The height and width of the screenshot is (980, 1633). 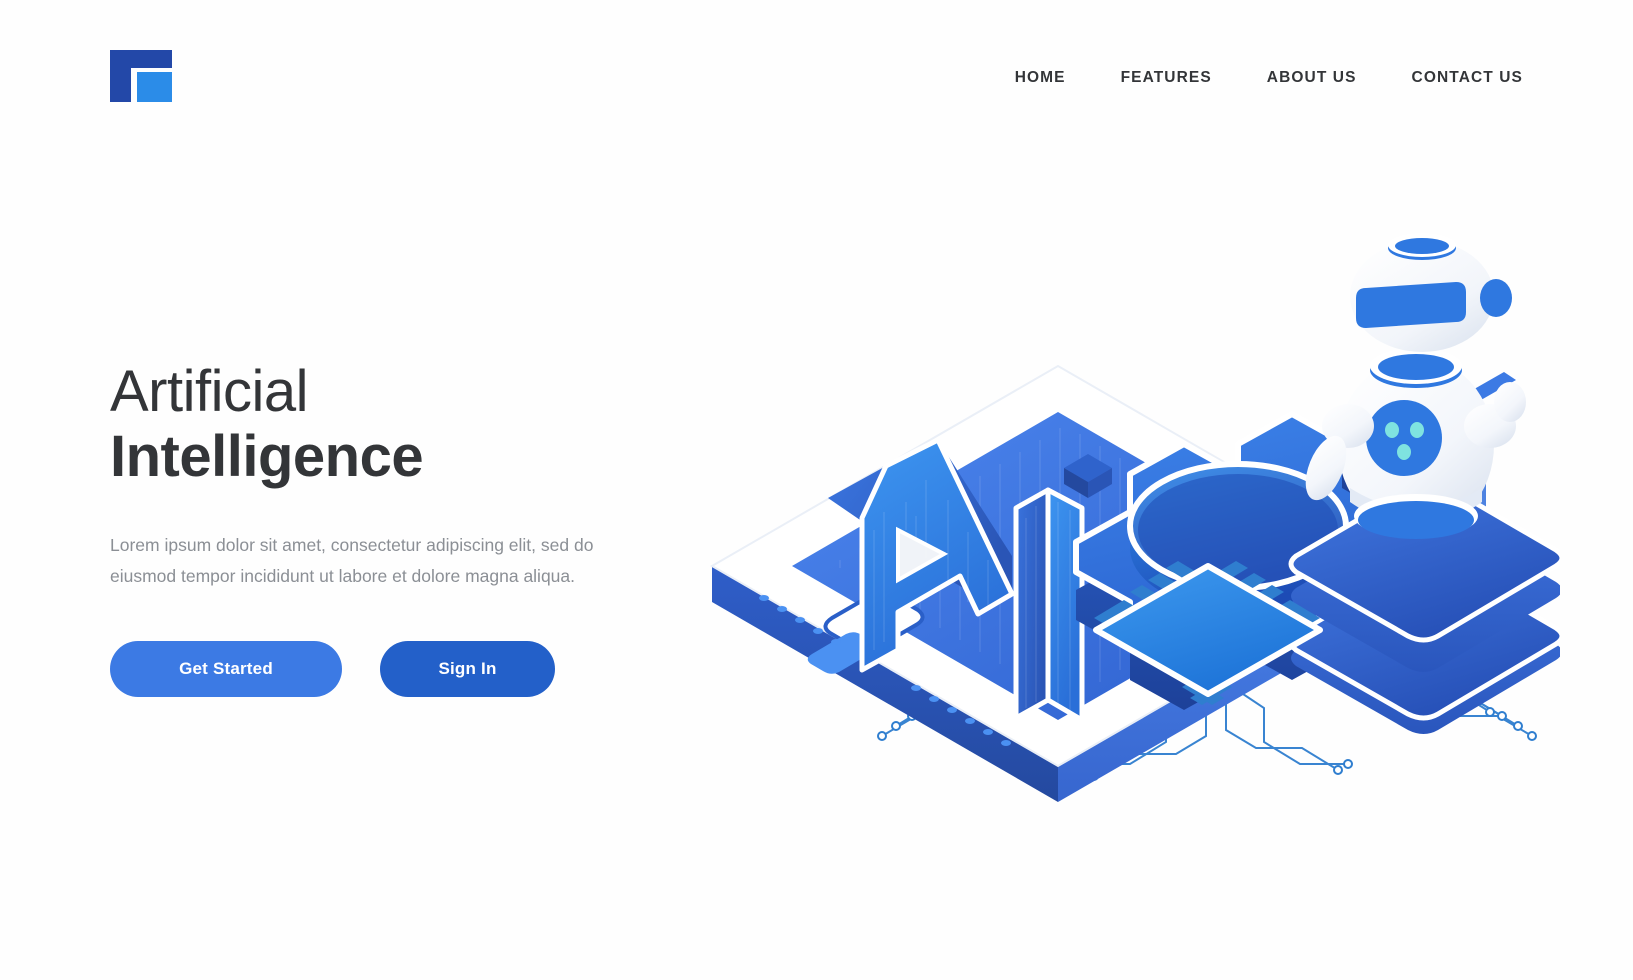 I want to click on sign-in-button: Sign In, so click(x=467, y=669).